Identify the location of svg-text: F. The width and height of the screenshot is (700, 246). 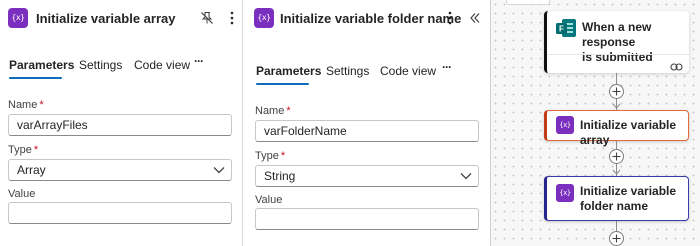
(561, 29).